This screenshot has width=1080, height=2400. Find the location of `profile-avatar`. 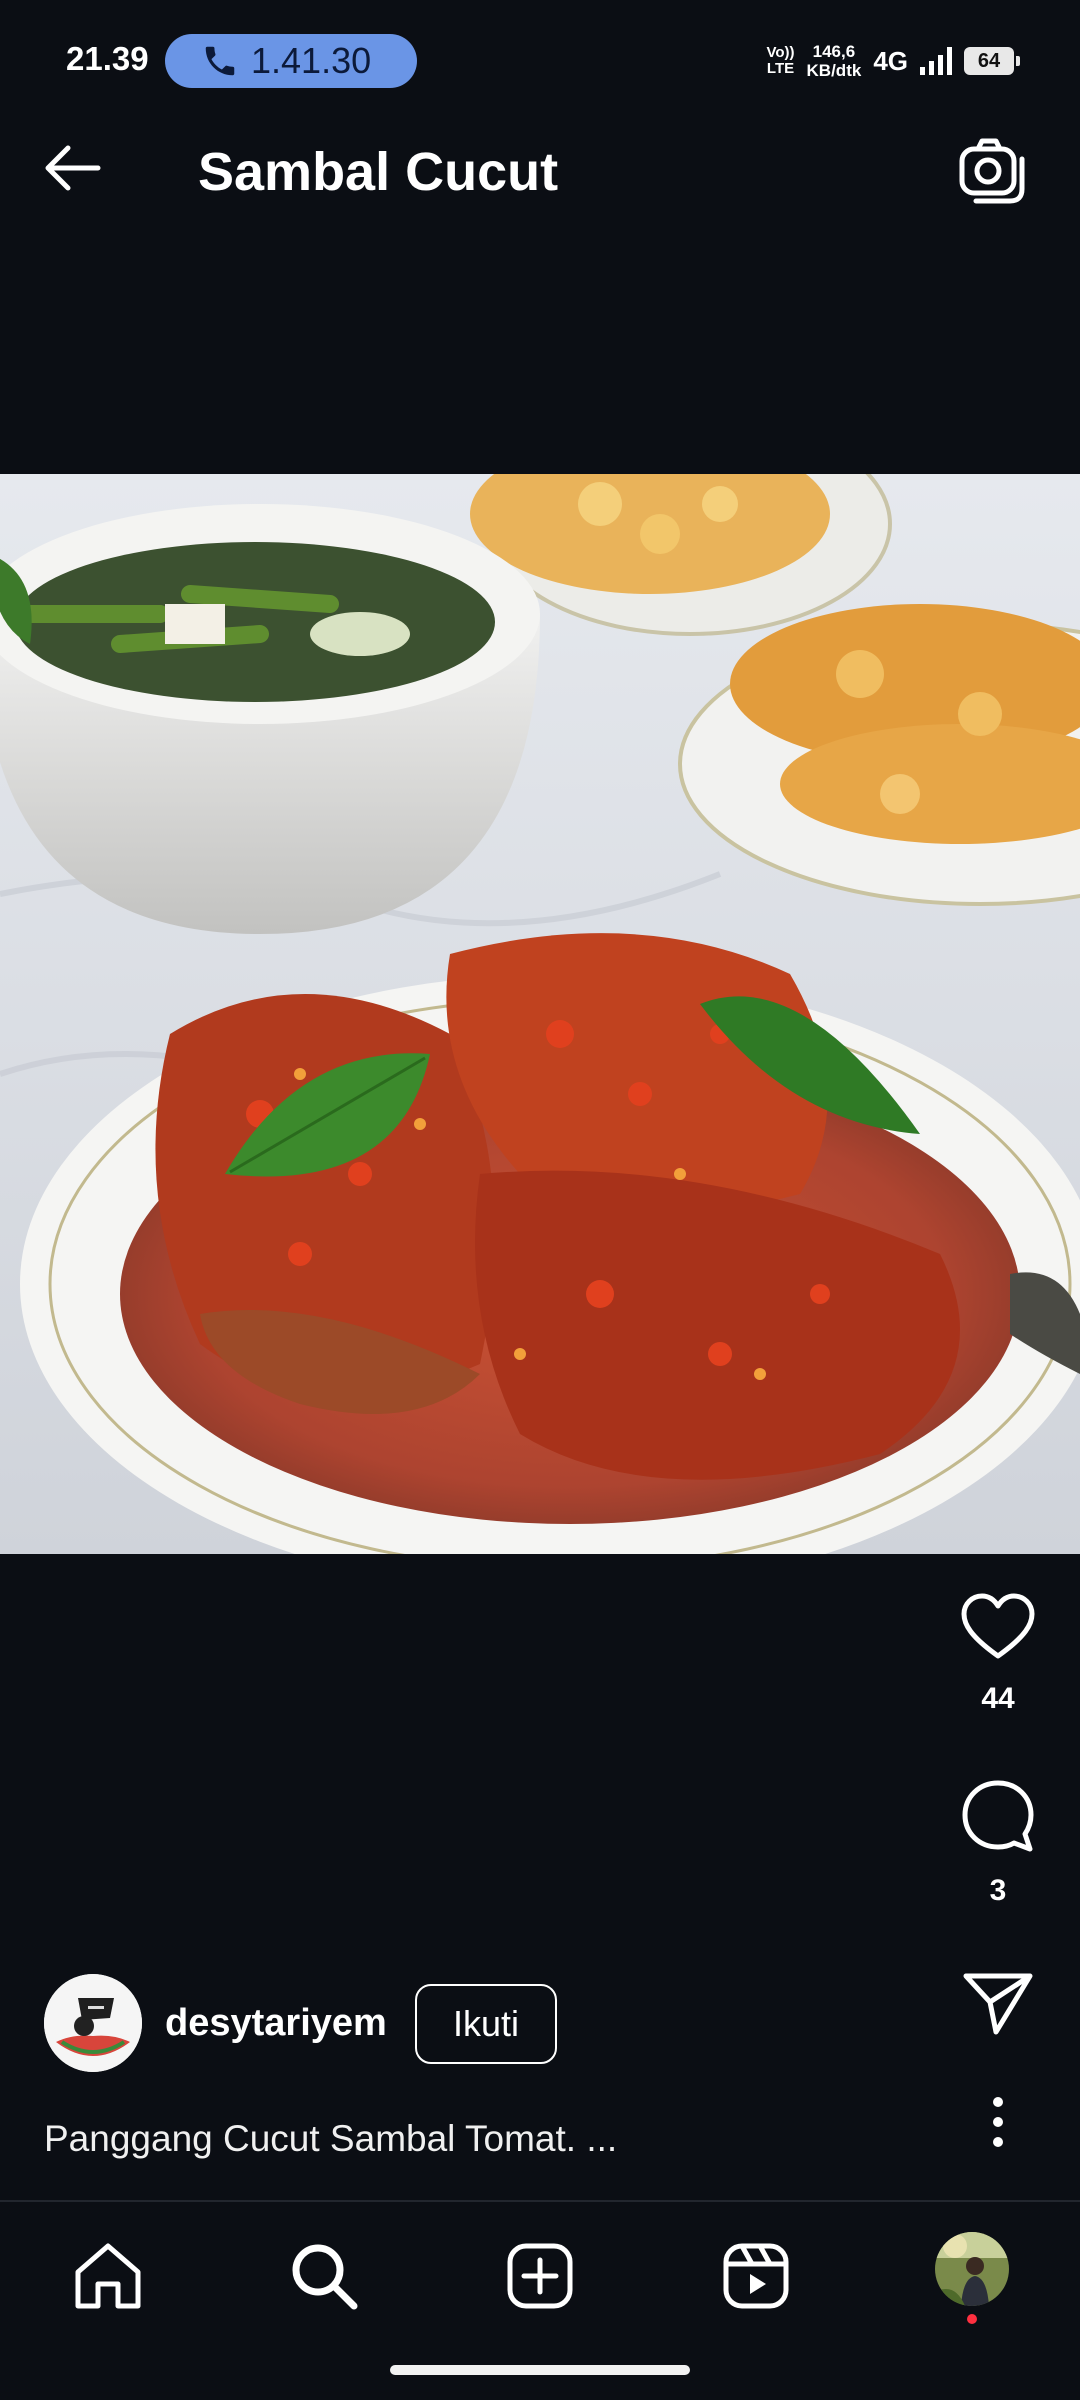

profile-avatar is located at coordinates (972, 2269).